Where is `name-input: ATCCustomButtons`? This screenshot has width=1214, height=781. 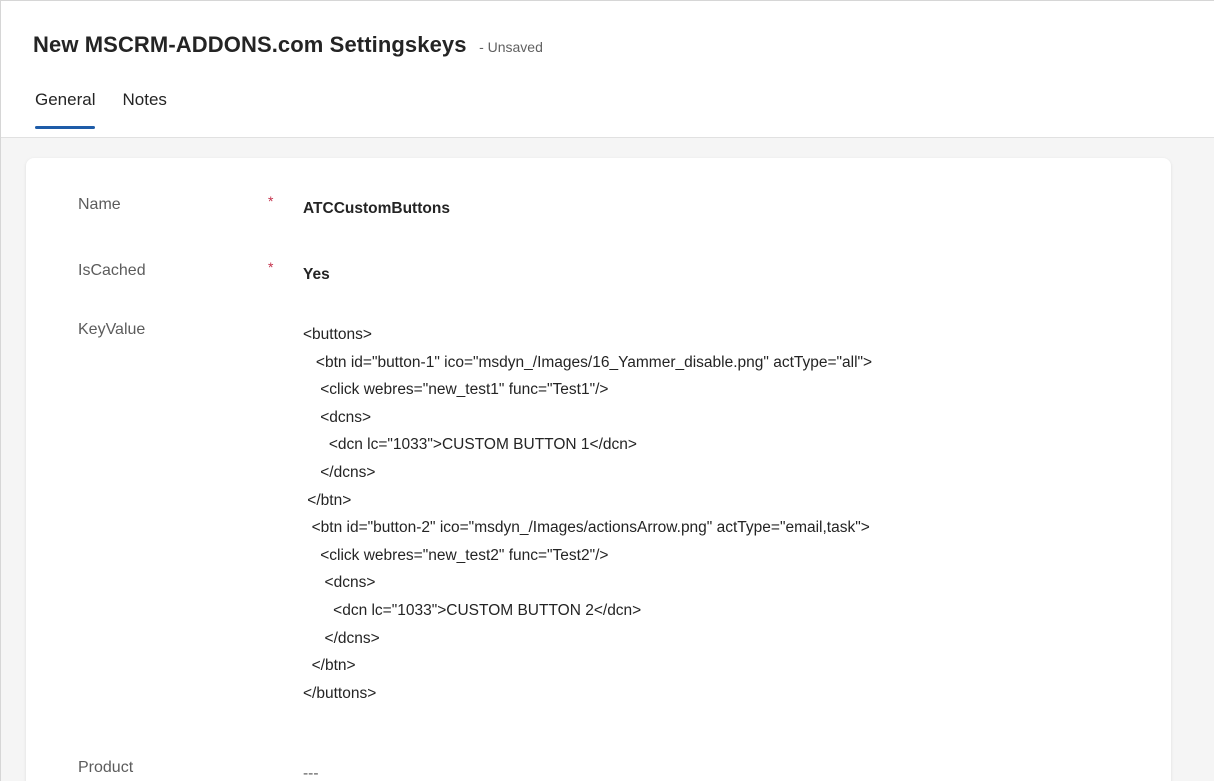 name-input: ATCCustomButtons is located at coordinates (376, 209).